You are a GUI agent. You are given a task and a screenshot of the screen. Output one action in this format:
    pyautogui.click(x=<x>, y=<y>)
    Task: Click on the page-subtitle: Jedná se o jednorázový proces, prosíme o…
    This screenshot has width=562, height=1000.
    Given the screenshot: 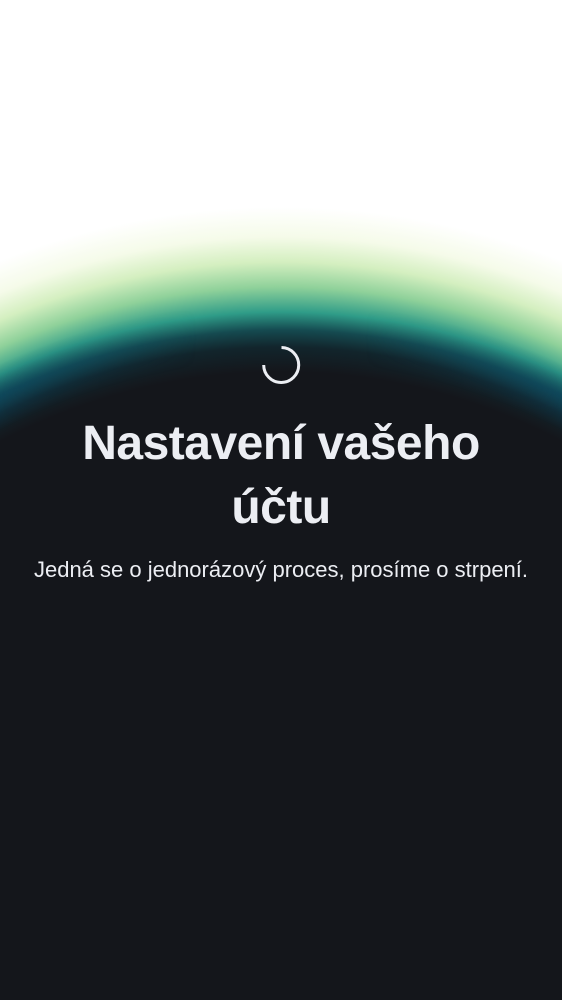 What is the action you would take?
    pyautogui.click(x=281, y=569)
    